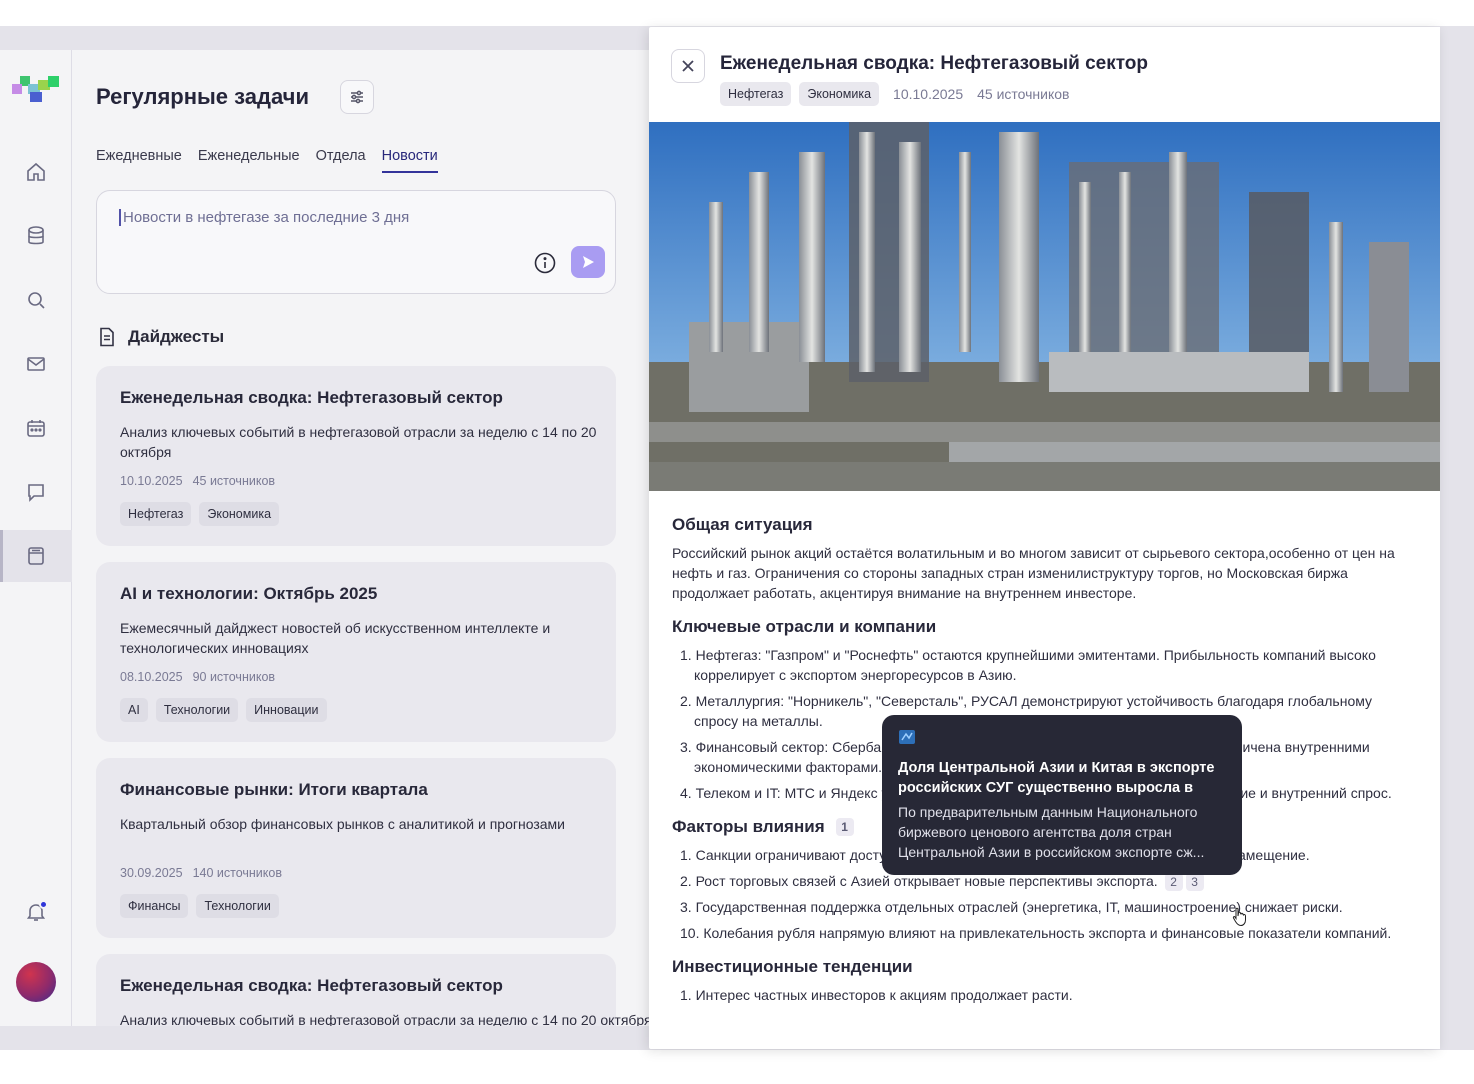 This screenshot has width=1474, height=1084. What do you see at coordinates (686, 793) in the screenshot?
I see `list-number: 4.` at bounding box center [686, 793].